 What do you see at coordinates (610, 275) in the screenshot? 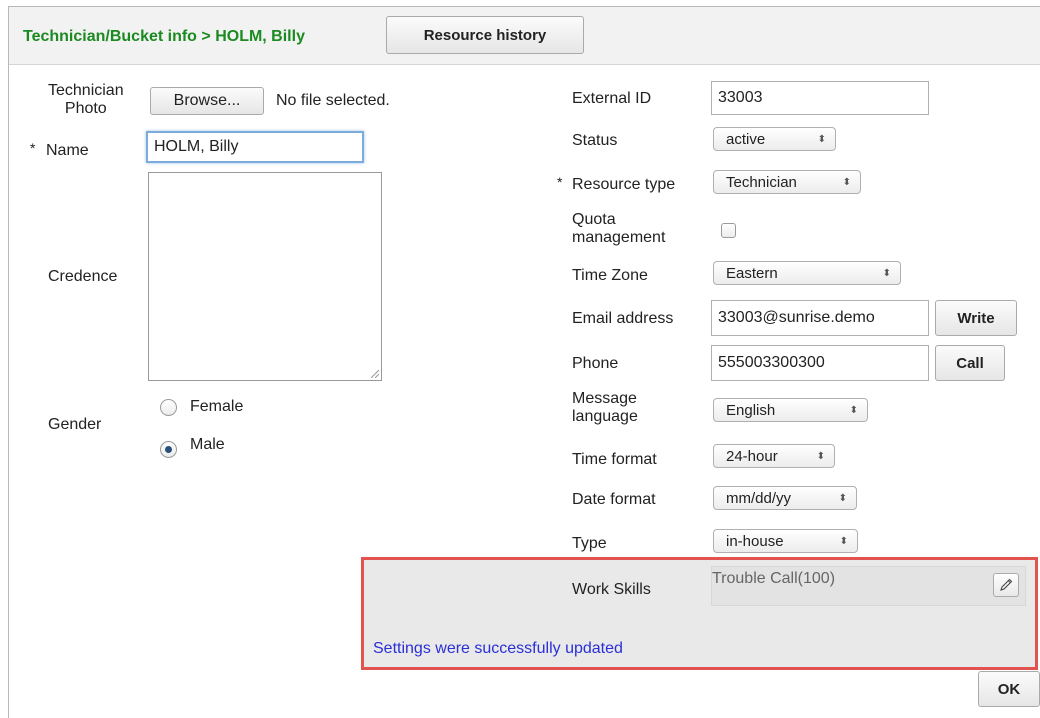
I see `time-zone-label: Time Zone` at bounding box center [610, 275].